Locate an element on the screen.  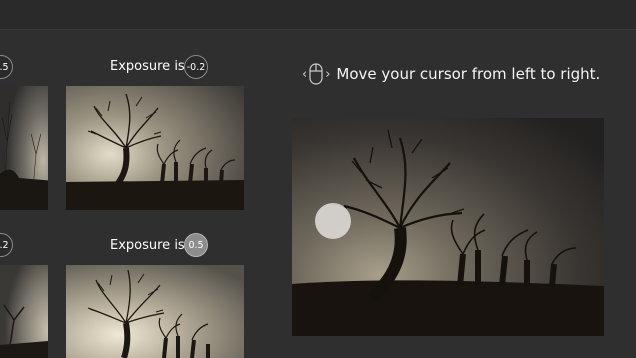
instruction-text: Move your cursor from left to right. is located at coordinates (468, 74).